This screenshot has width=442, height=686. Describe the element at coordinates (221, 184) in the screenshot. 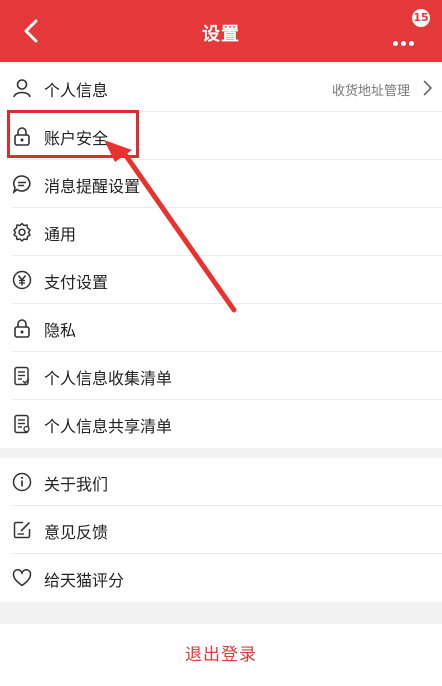

I see `settings-item-notifications: 消息提醒设置` at that location.